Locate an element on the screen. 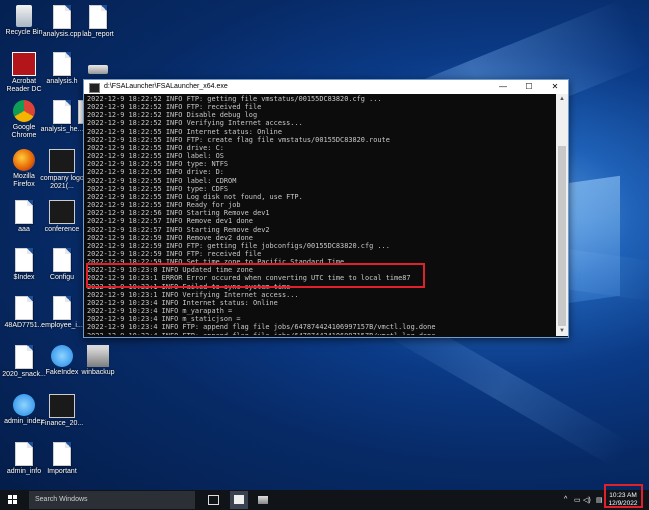 The width and height of the screenshot is (649, 510). taskbar: Search Windows is located at coordinates (324, 500).